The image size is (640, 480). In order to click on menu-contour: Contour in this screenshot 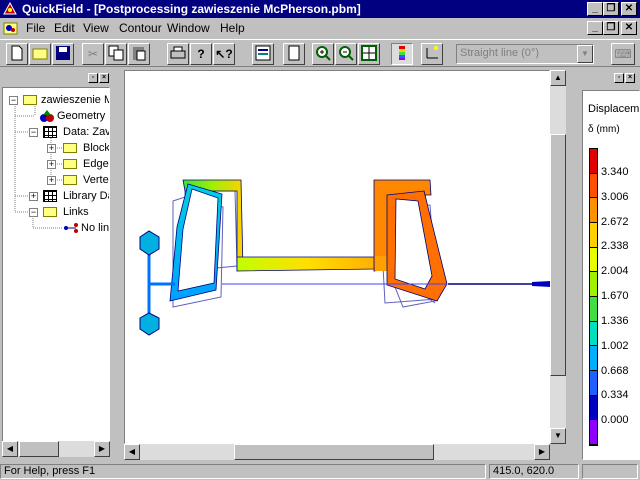, I will do `click(140, 28)`.